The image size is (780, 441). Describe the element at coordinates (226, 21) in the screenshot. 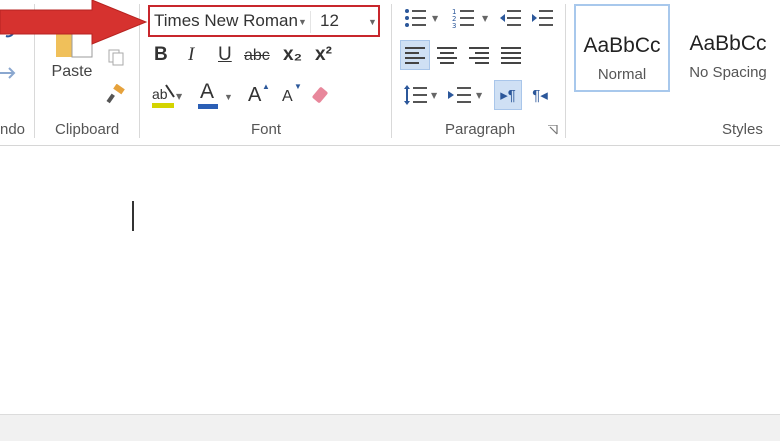

I see `font-name-dropdown: Times New Roman` at that location.